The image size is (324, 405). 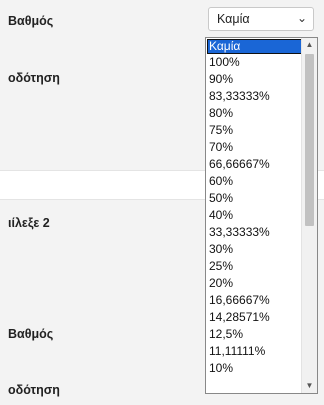 I want to click on choice-label: ιίλεξε 2, so click(x=29, y=223).